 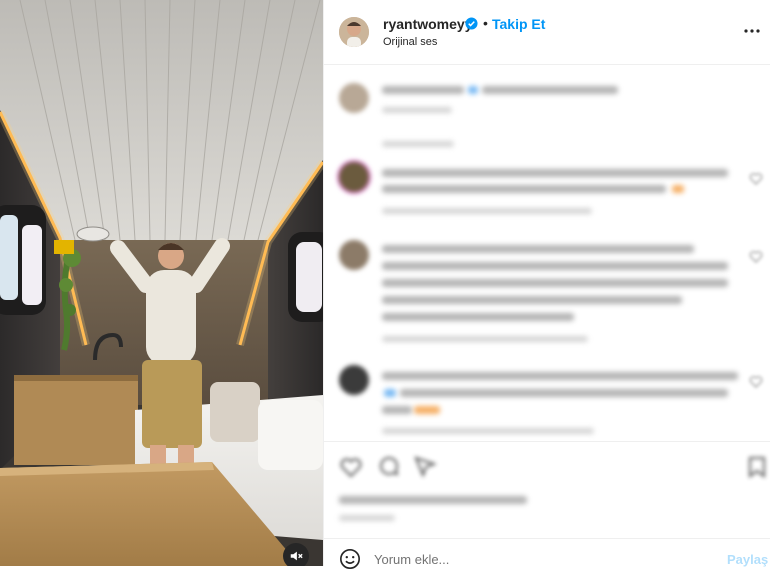 What do you see at coordinates (757, 467) in the screenshot?
I see `save-icon` at bounding box center [757, 467].